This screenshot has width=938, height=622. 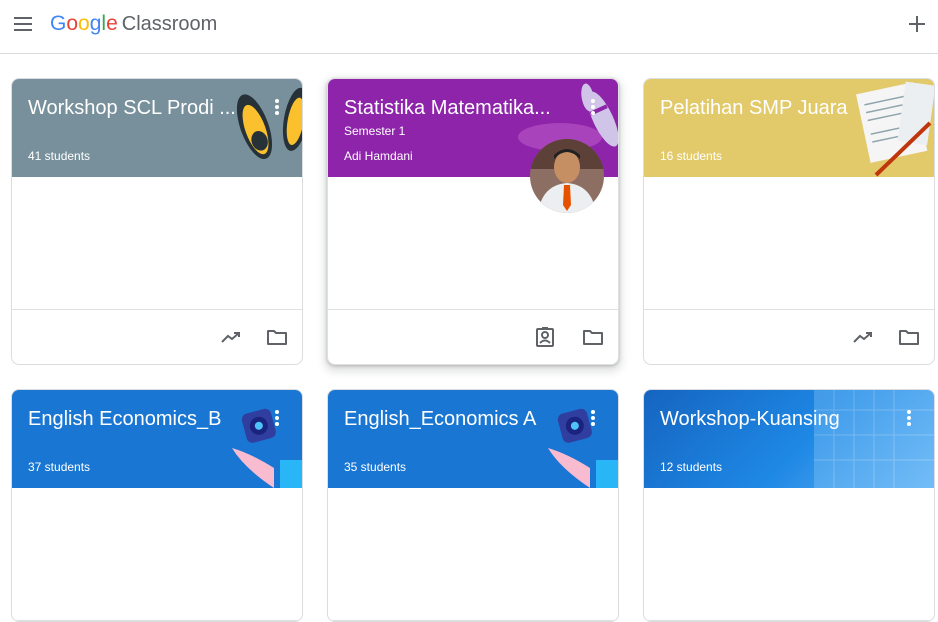 I want to click on teacher-photo, so click(x=567, y=176).